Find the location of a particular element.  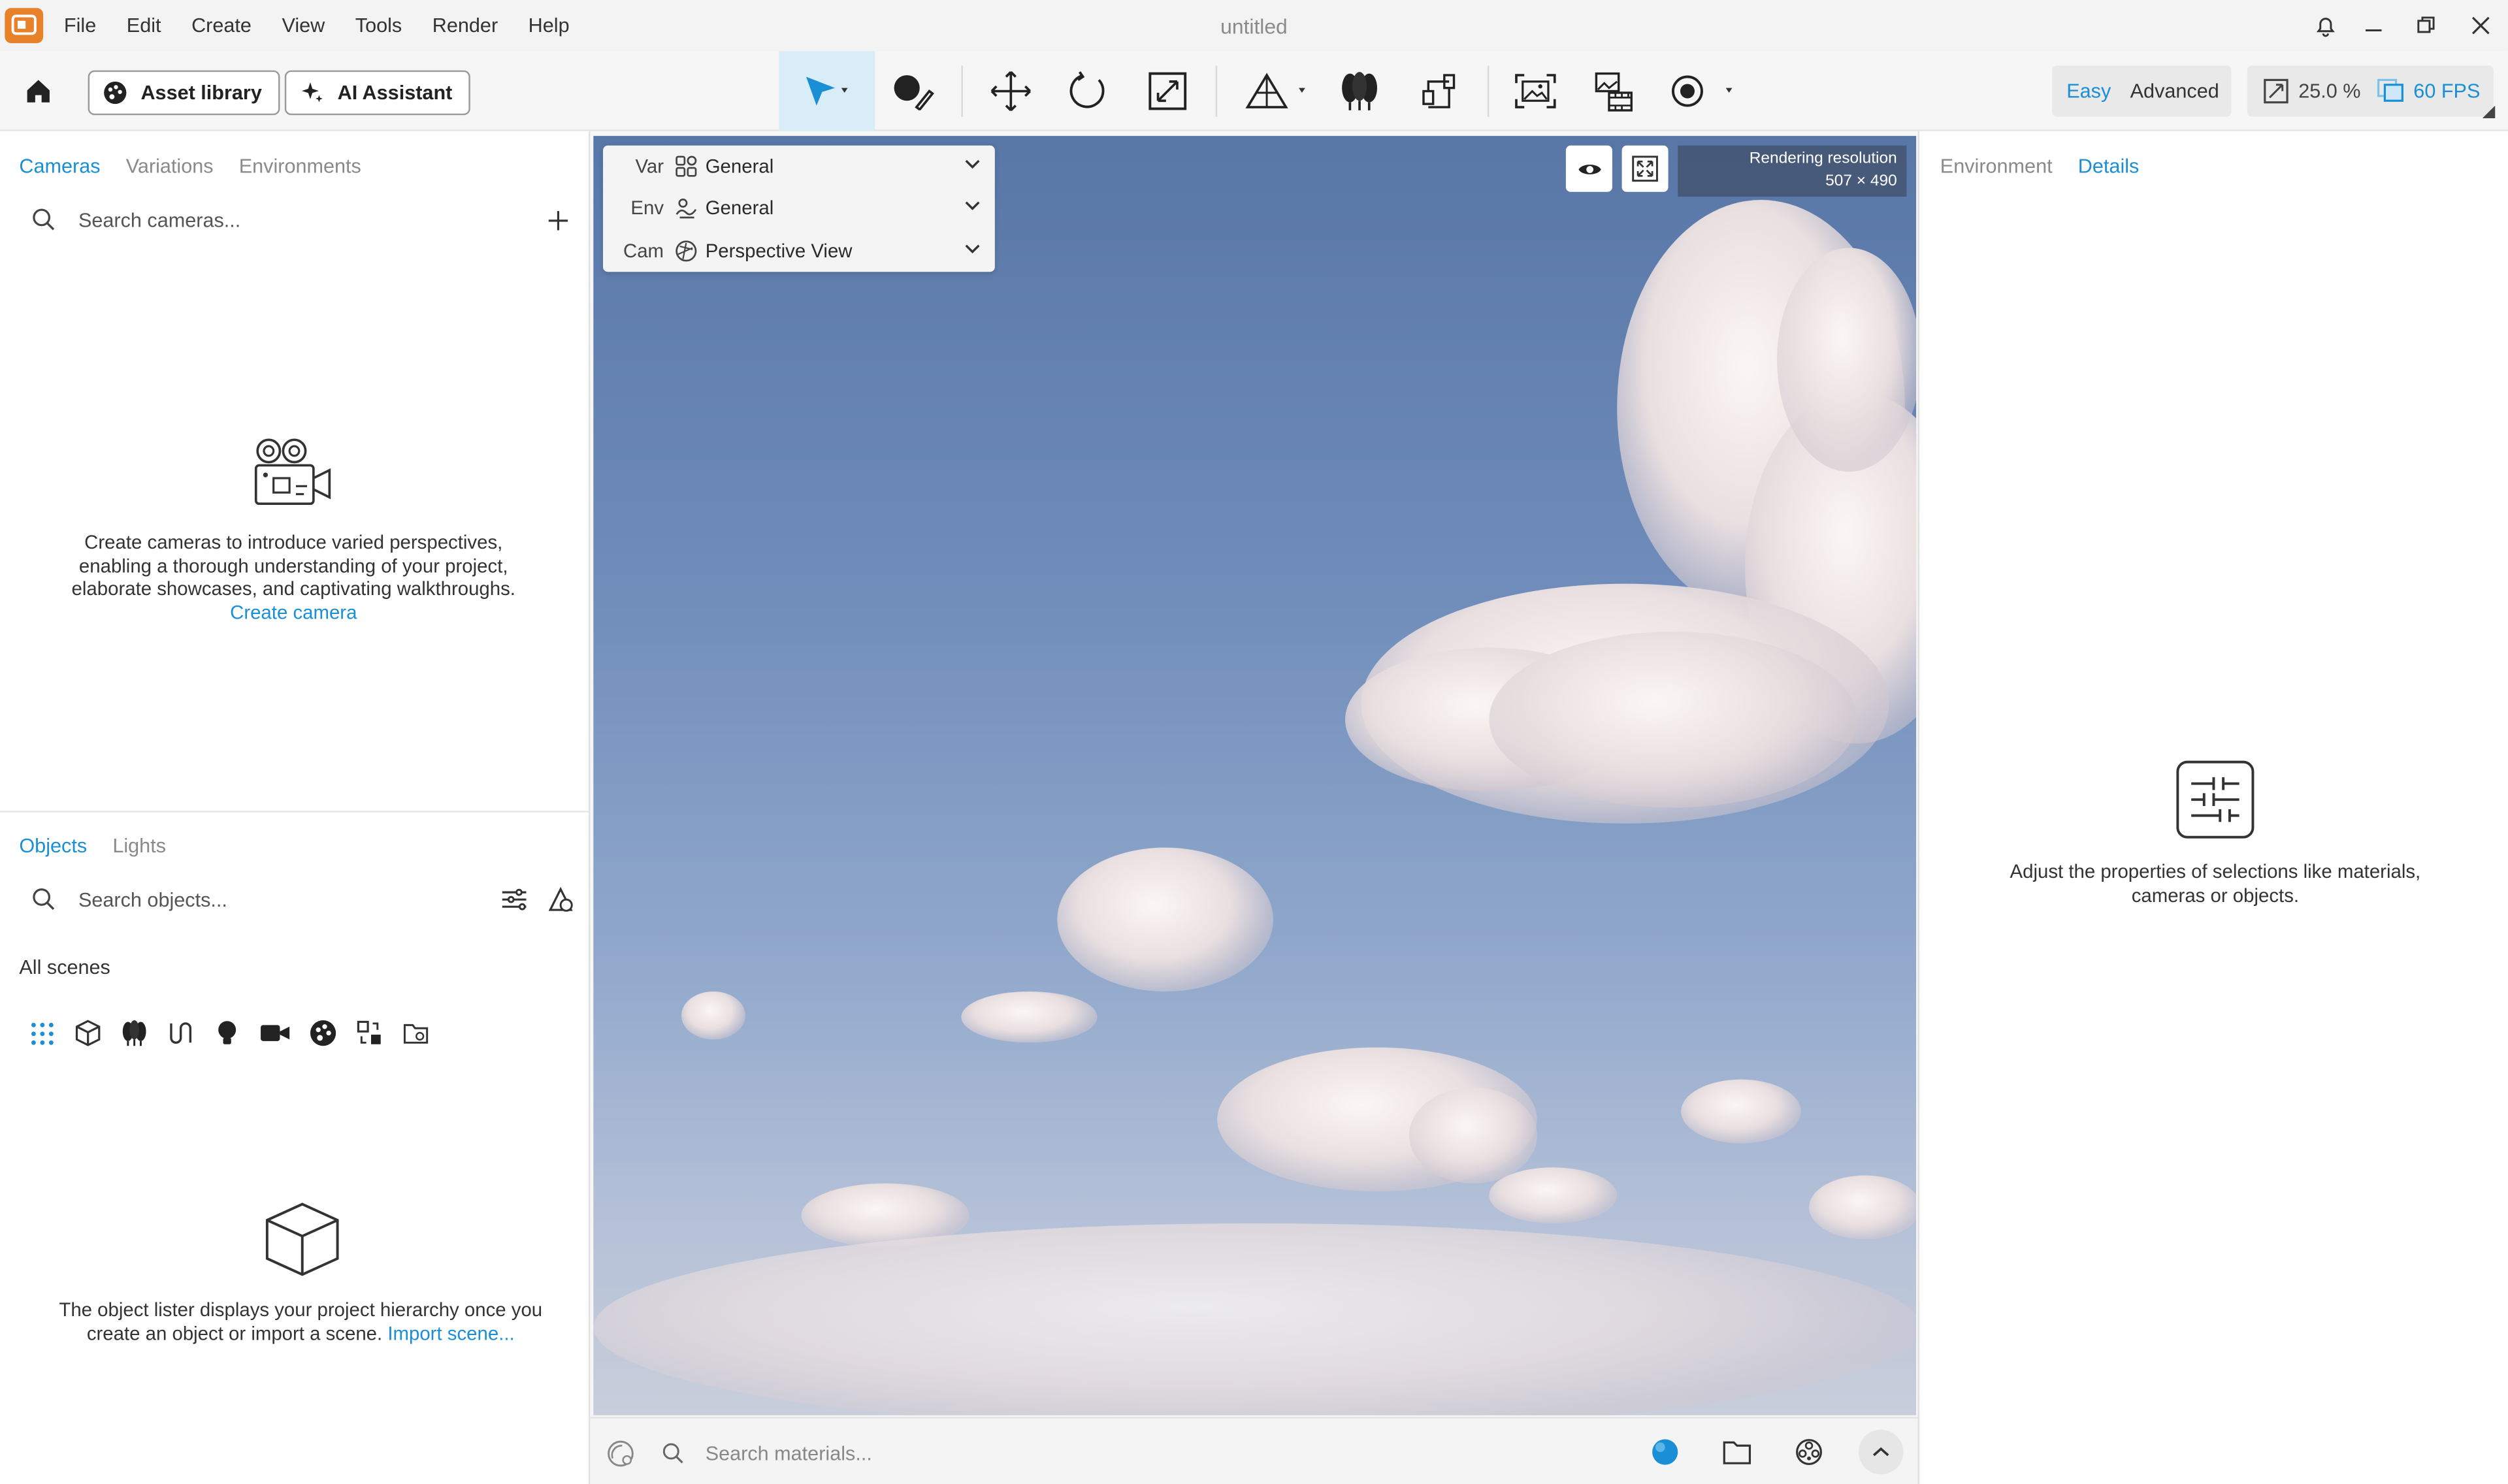

fps-icon is located at coordinates (2390, 90).